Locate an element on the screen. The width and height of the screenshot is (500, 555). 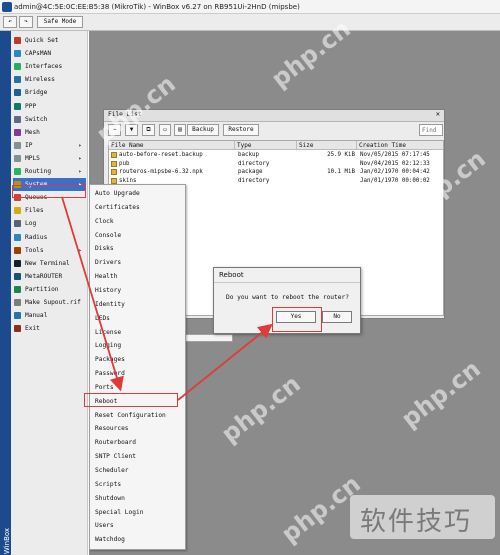
submenu-item-packages: Packages is located at coordinates (110, 359).